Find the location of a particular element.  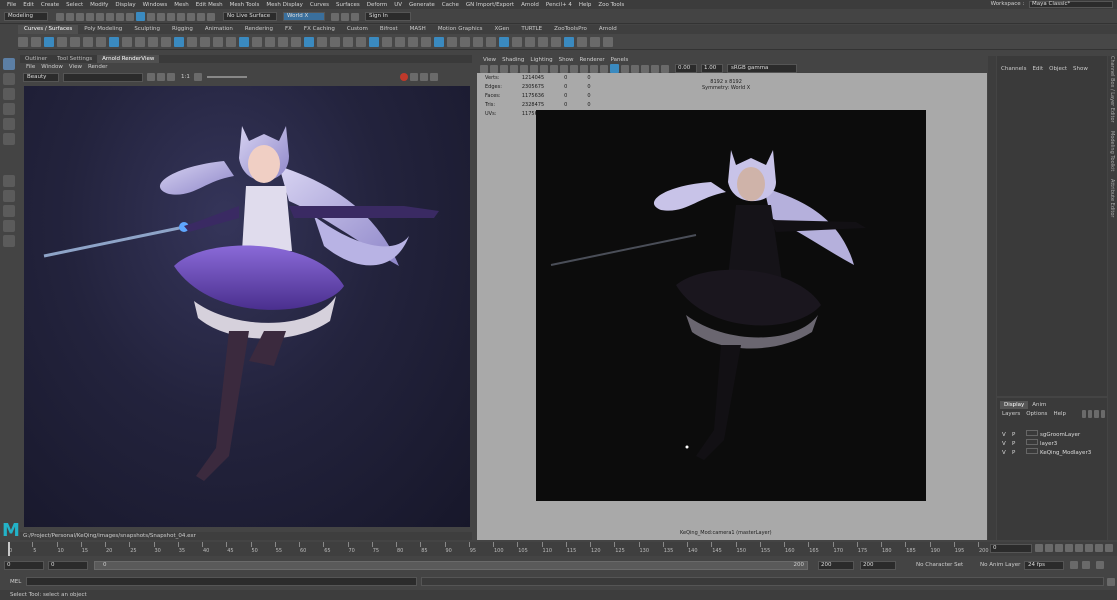

menu-display: Display is located at coordinates (125, 5).